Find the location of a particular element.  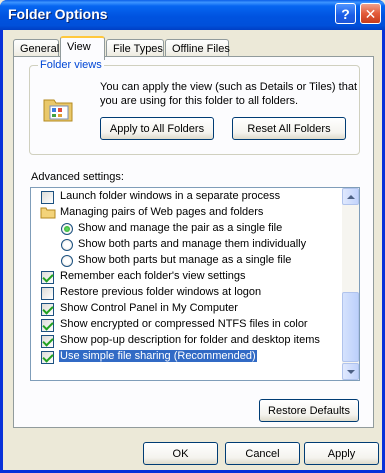

folder-views-legend: Folder views is located at coordinates (71, 65).